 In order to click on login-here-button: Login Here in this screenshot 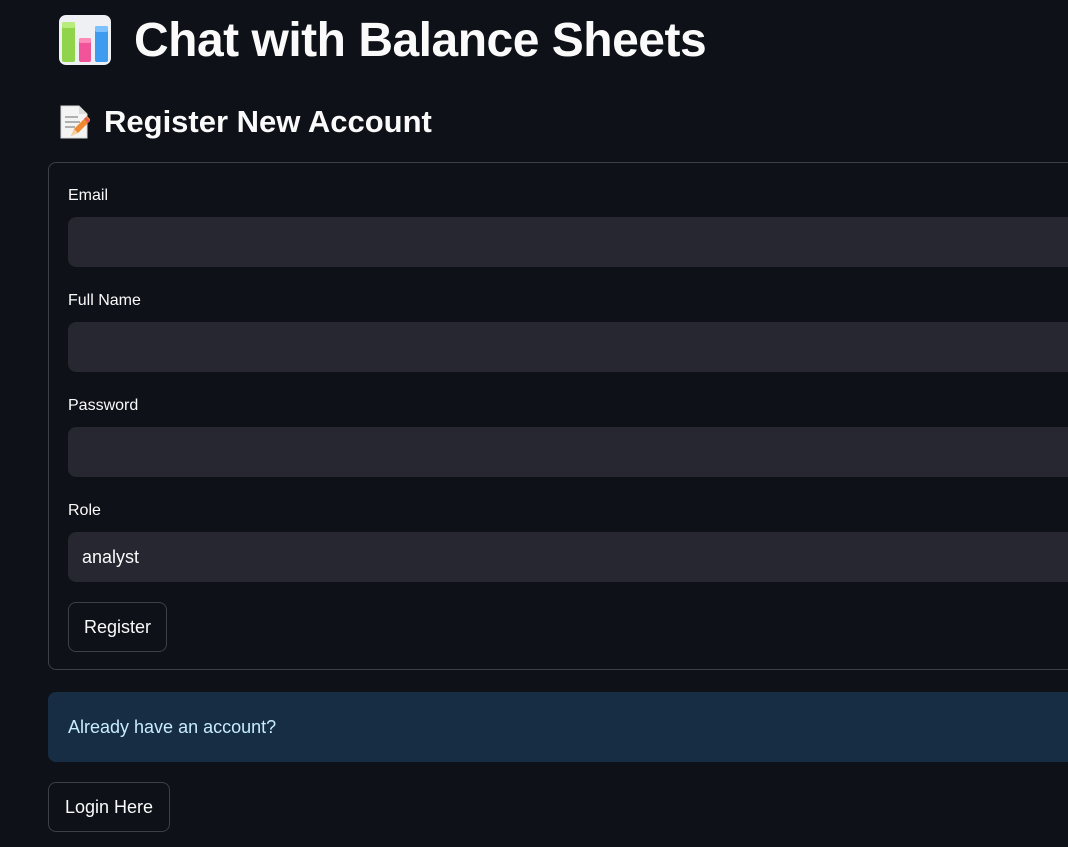, I will do `click(109, 807)`.